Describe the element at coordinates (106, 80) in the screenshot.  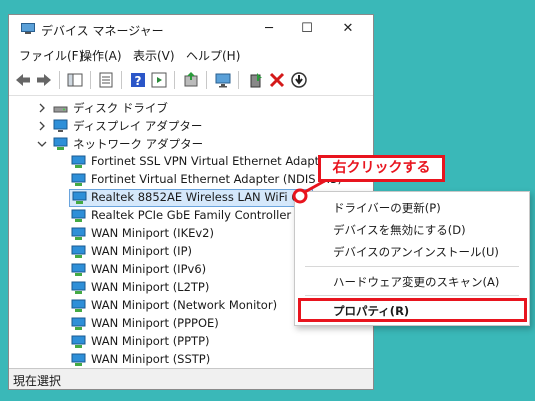
I see `list-view-icon` at that location.